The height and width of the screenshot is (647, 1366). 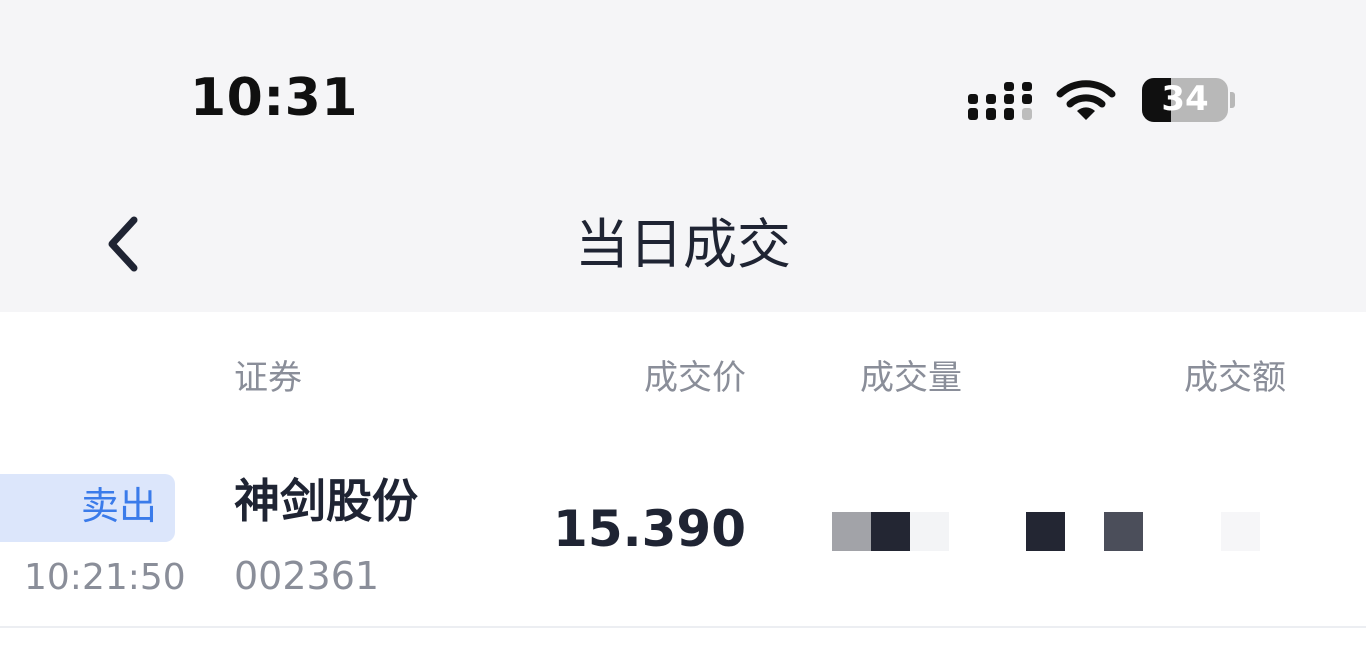 What do you see at coordinates (683, 627) in the screenshot?
I see `row-divider` at bounding box center [683, 627].